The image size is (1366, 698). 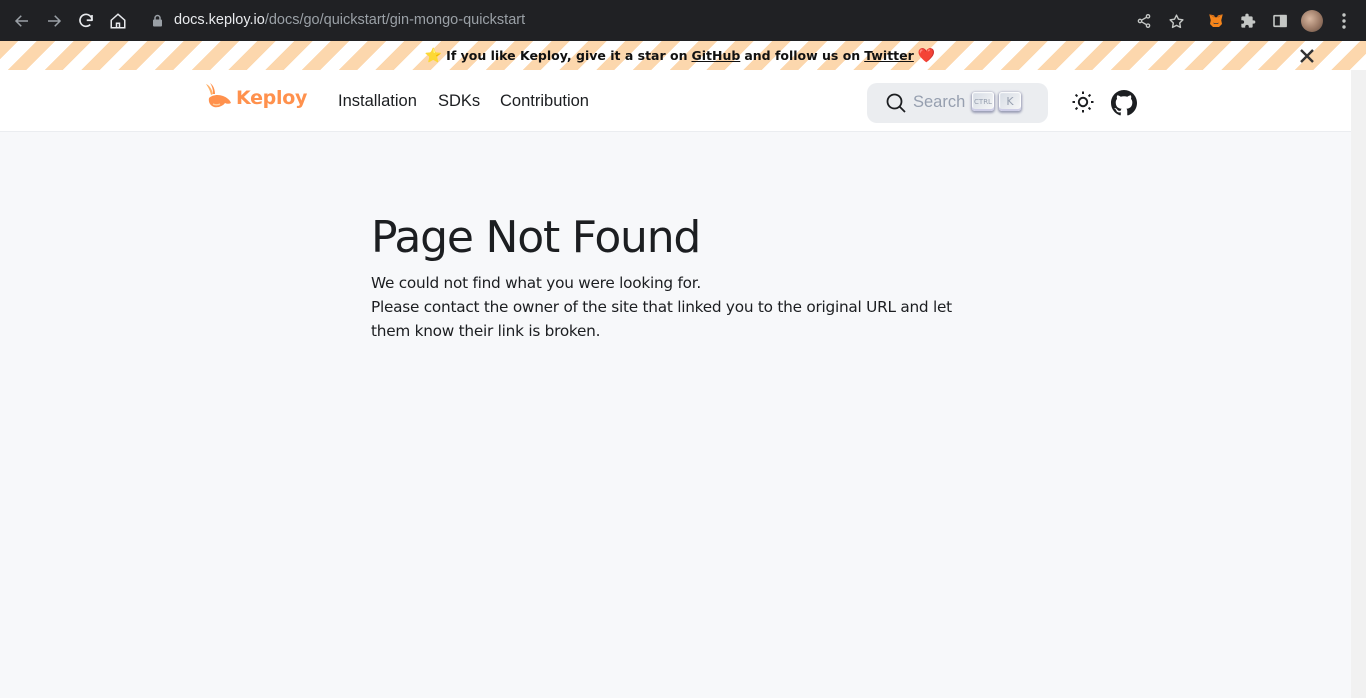 What do you see at coordinates (1280, 21) in the screenshot?
I see `side-panel-icon` at bounding box center [1280, 21].